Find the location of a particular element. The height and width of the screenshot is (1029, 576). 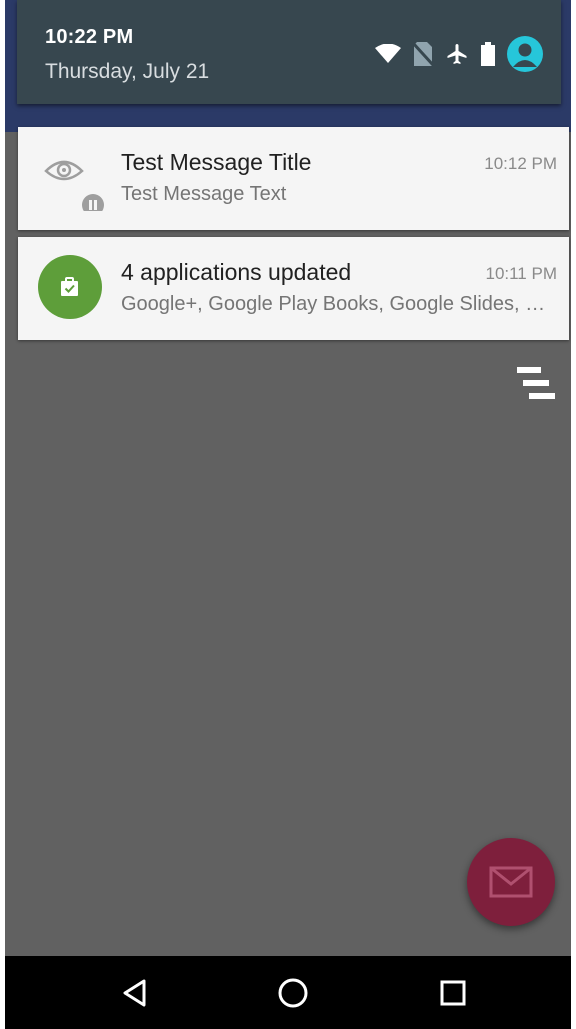

status-icons is located at coordinates (459, 54).